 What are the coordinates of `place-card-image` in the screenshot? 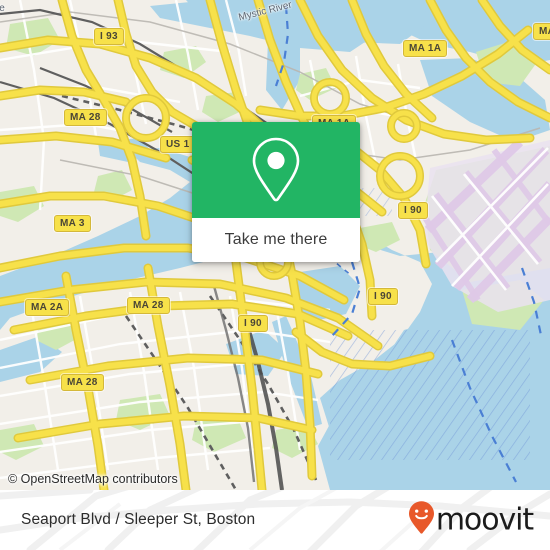 It's located at (276, 170).